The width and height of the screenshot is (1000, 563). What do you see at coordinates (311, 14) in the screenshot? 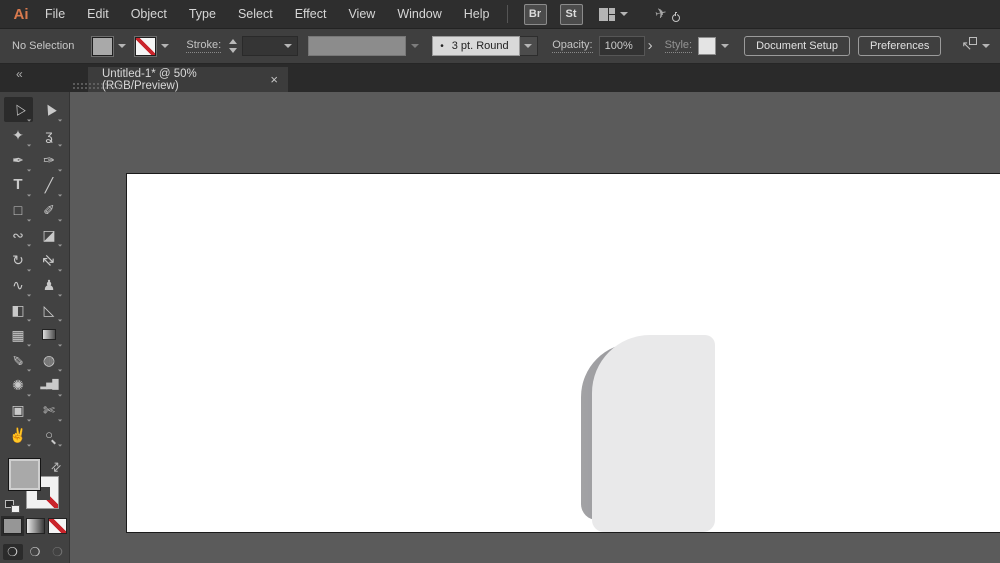
I see `menu-item-effect: Effect` at bounding box center [311, 14].